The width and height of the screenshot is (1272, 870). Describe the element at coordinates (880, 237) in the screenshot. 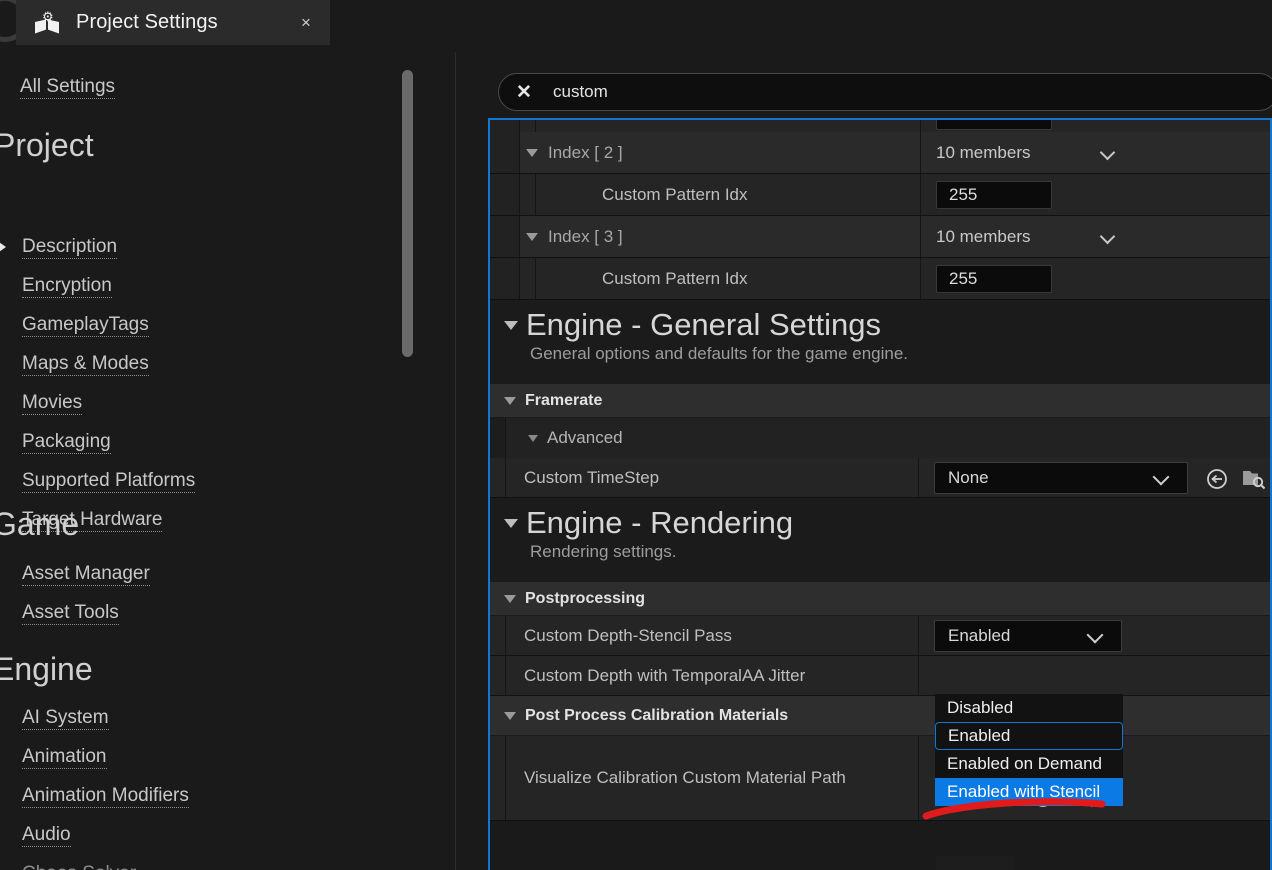

I see `table-row: Index [ 3 ] 10 members` at that location.